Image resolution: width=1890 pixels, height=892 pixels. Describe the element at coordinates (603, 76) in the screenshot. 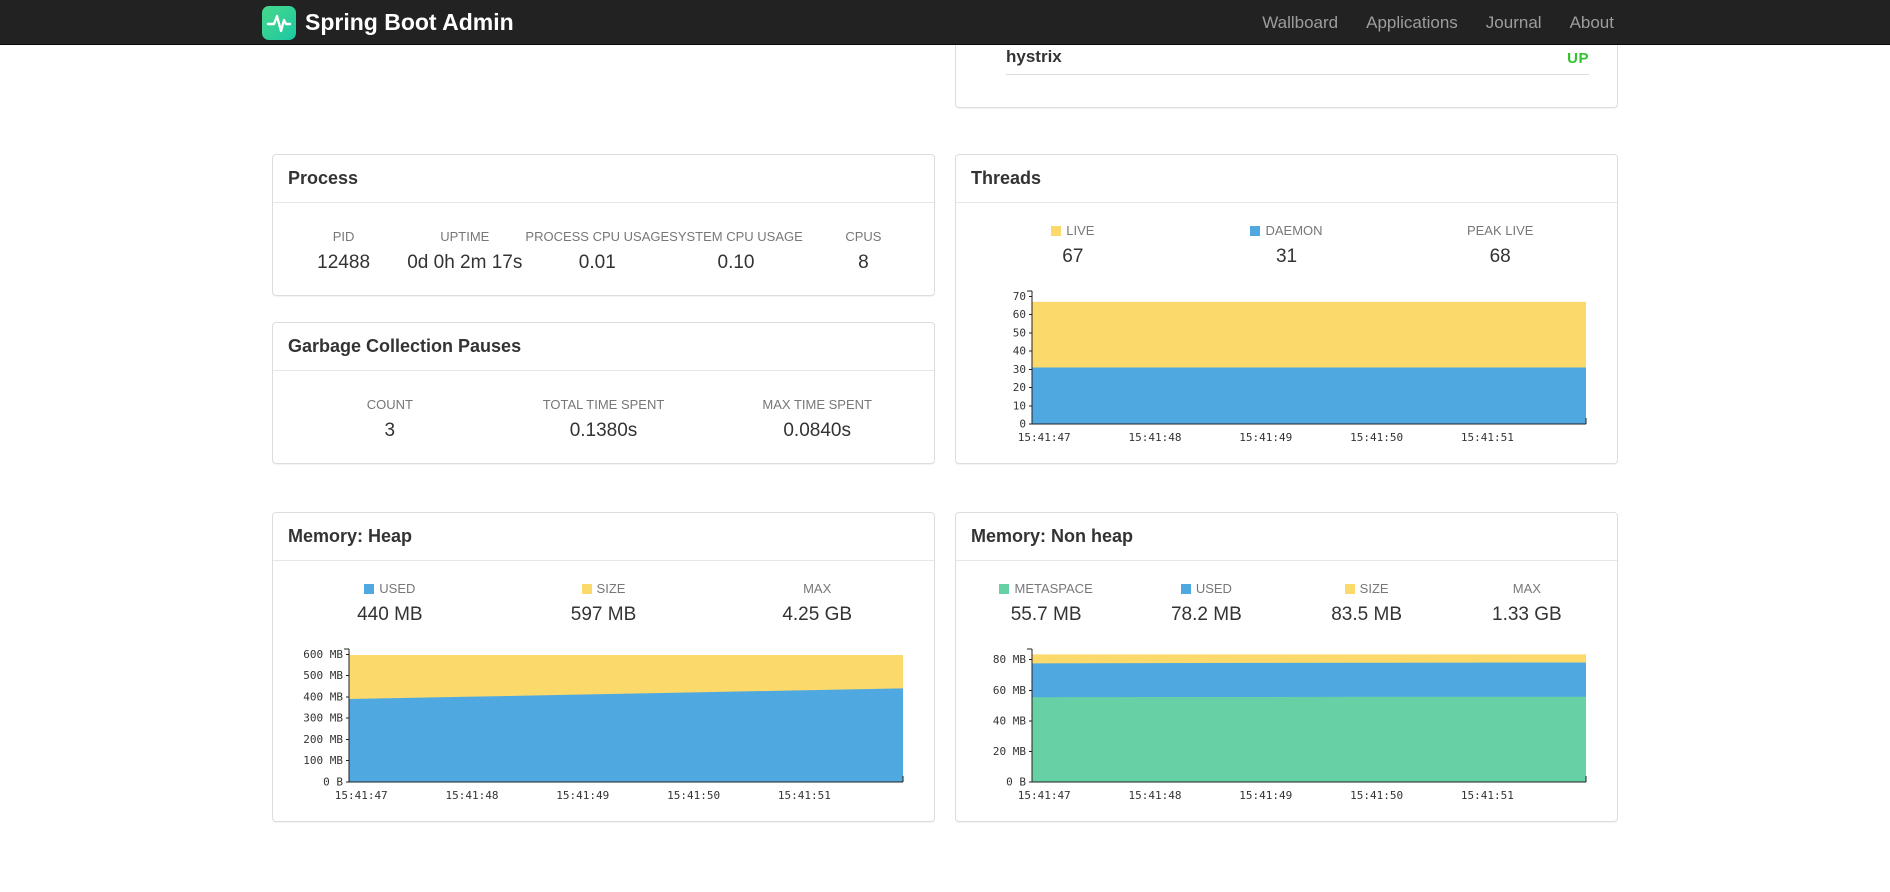

I see `left-column-spacer` at that location.